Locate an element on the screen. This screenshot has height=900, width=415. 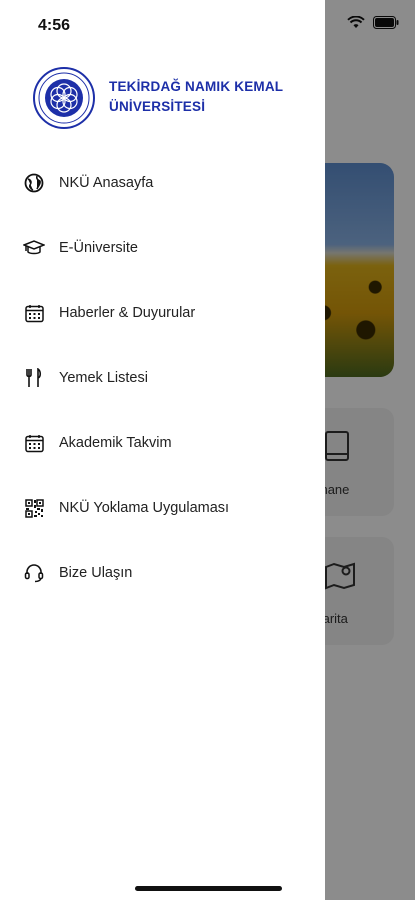
home-indicator is located at coordinates (208, 888).